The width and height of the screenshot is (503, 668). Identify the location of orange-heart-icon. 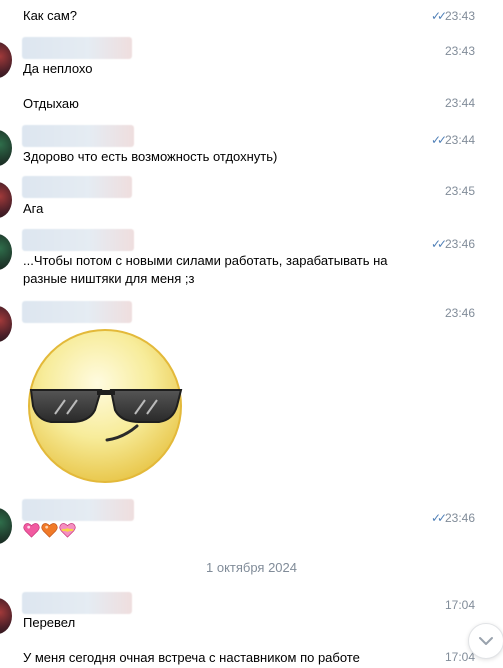
(49, 530).